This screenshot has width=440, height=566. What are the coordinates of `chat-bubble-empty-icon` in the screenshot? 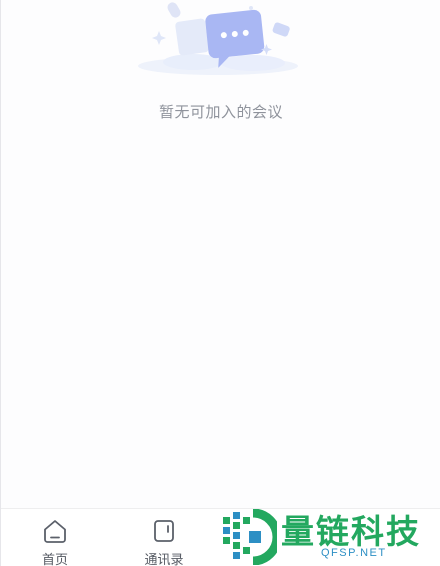 It's located at (218, 38).